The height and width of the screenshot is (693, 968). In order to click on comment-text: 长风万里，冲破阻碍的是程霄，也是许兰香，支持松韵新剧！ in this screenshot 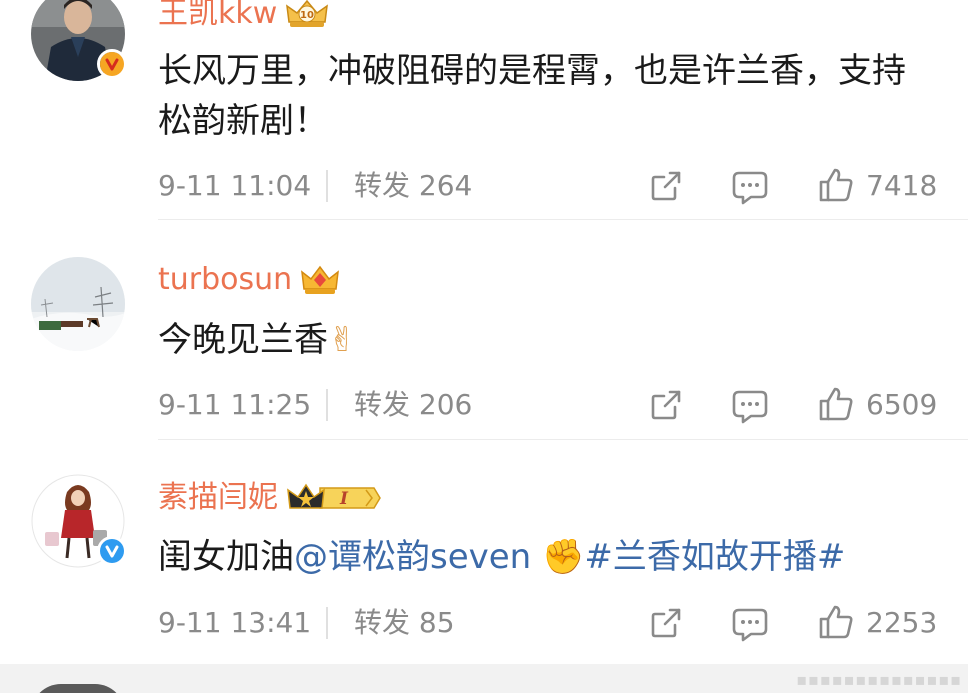, I will do `click(532, 96)`.